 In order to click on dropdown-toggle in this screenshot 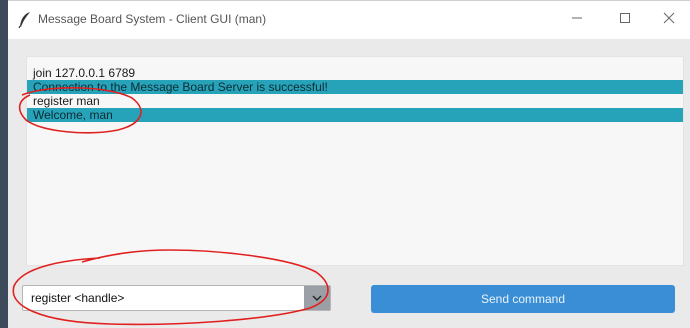, I will do `click(317, 298)`.